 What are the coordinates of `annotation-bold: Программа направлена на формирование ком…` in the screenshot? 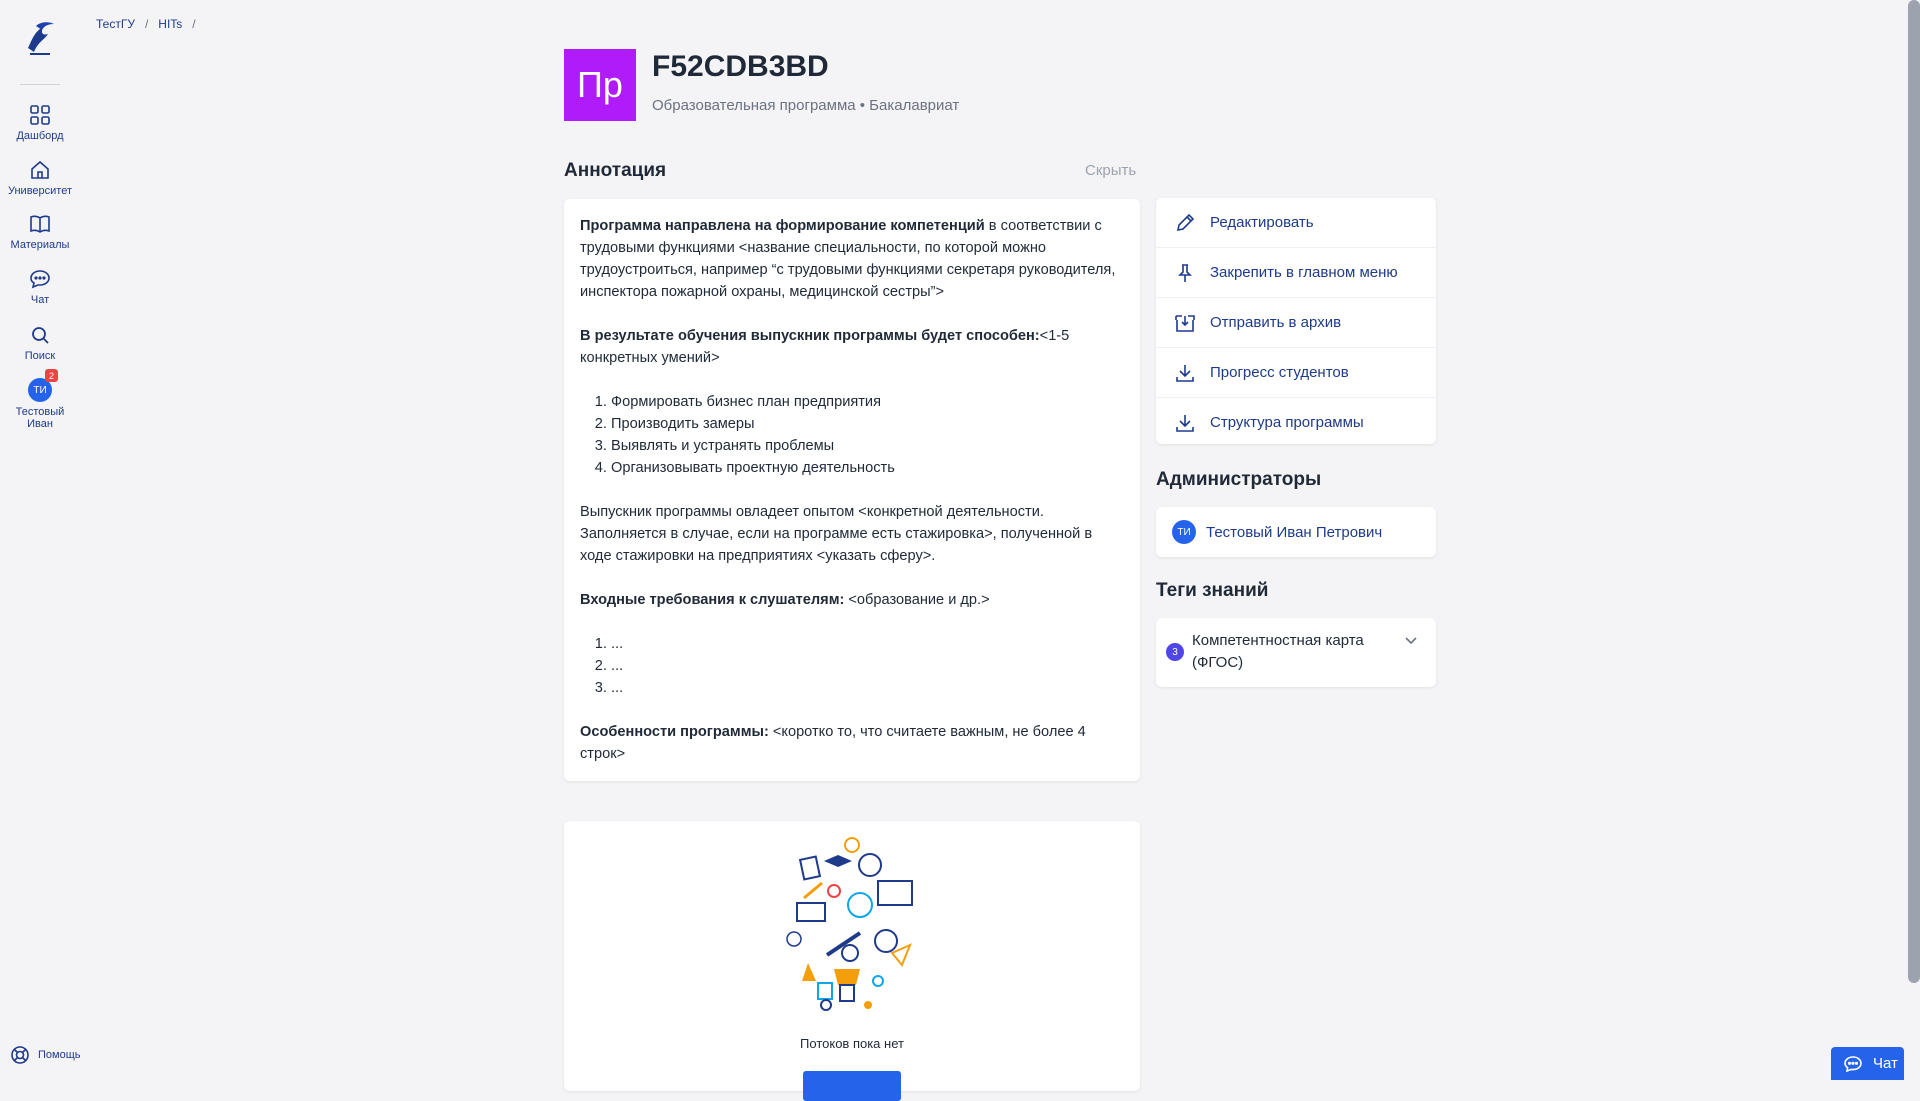 It's located at (782, 226).